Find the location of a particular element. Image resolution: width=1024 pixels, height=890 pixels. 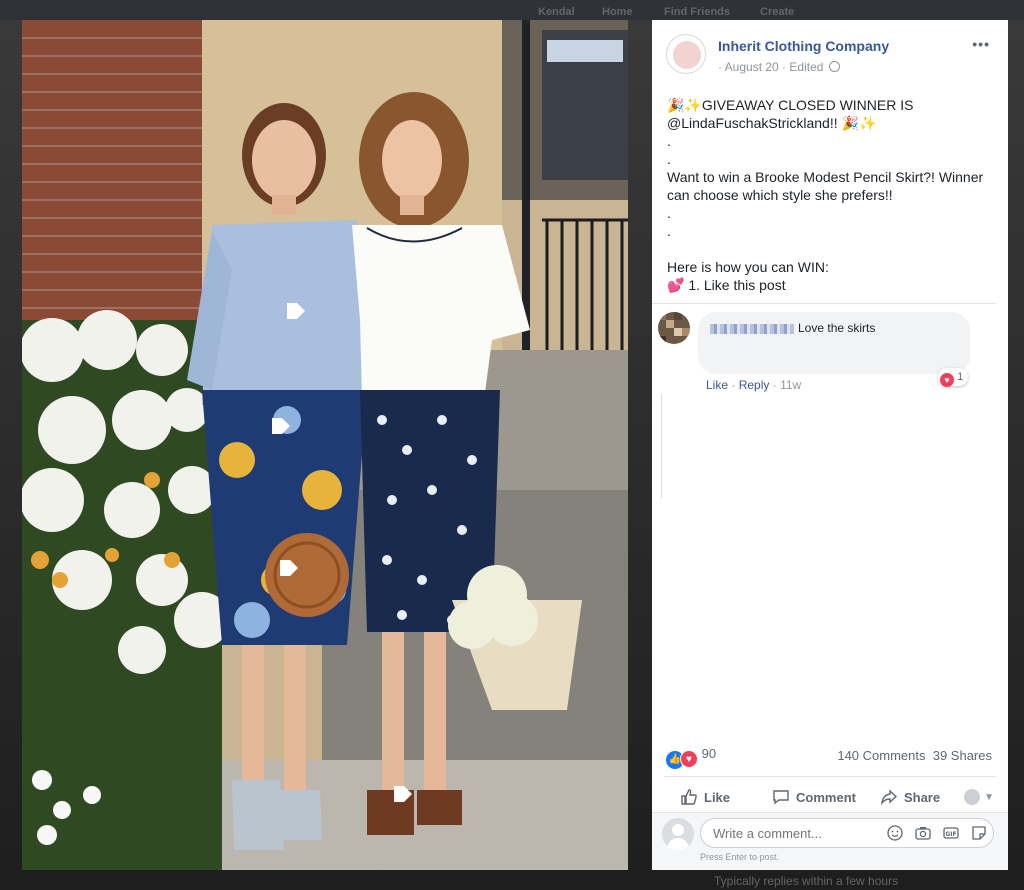

comment-bubble: Love the skirts is located at coordinates (834, 343).